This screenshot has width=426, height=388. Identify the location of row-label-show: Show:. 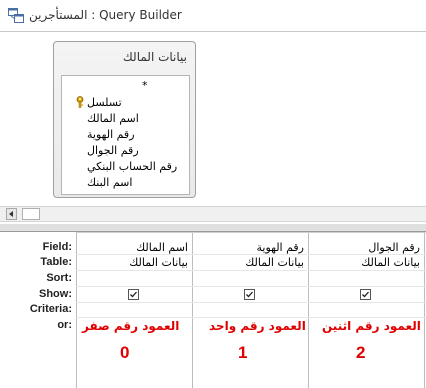
(55, 294).